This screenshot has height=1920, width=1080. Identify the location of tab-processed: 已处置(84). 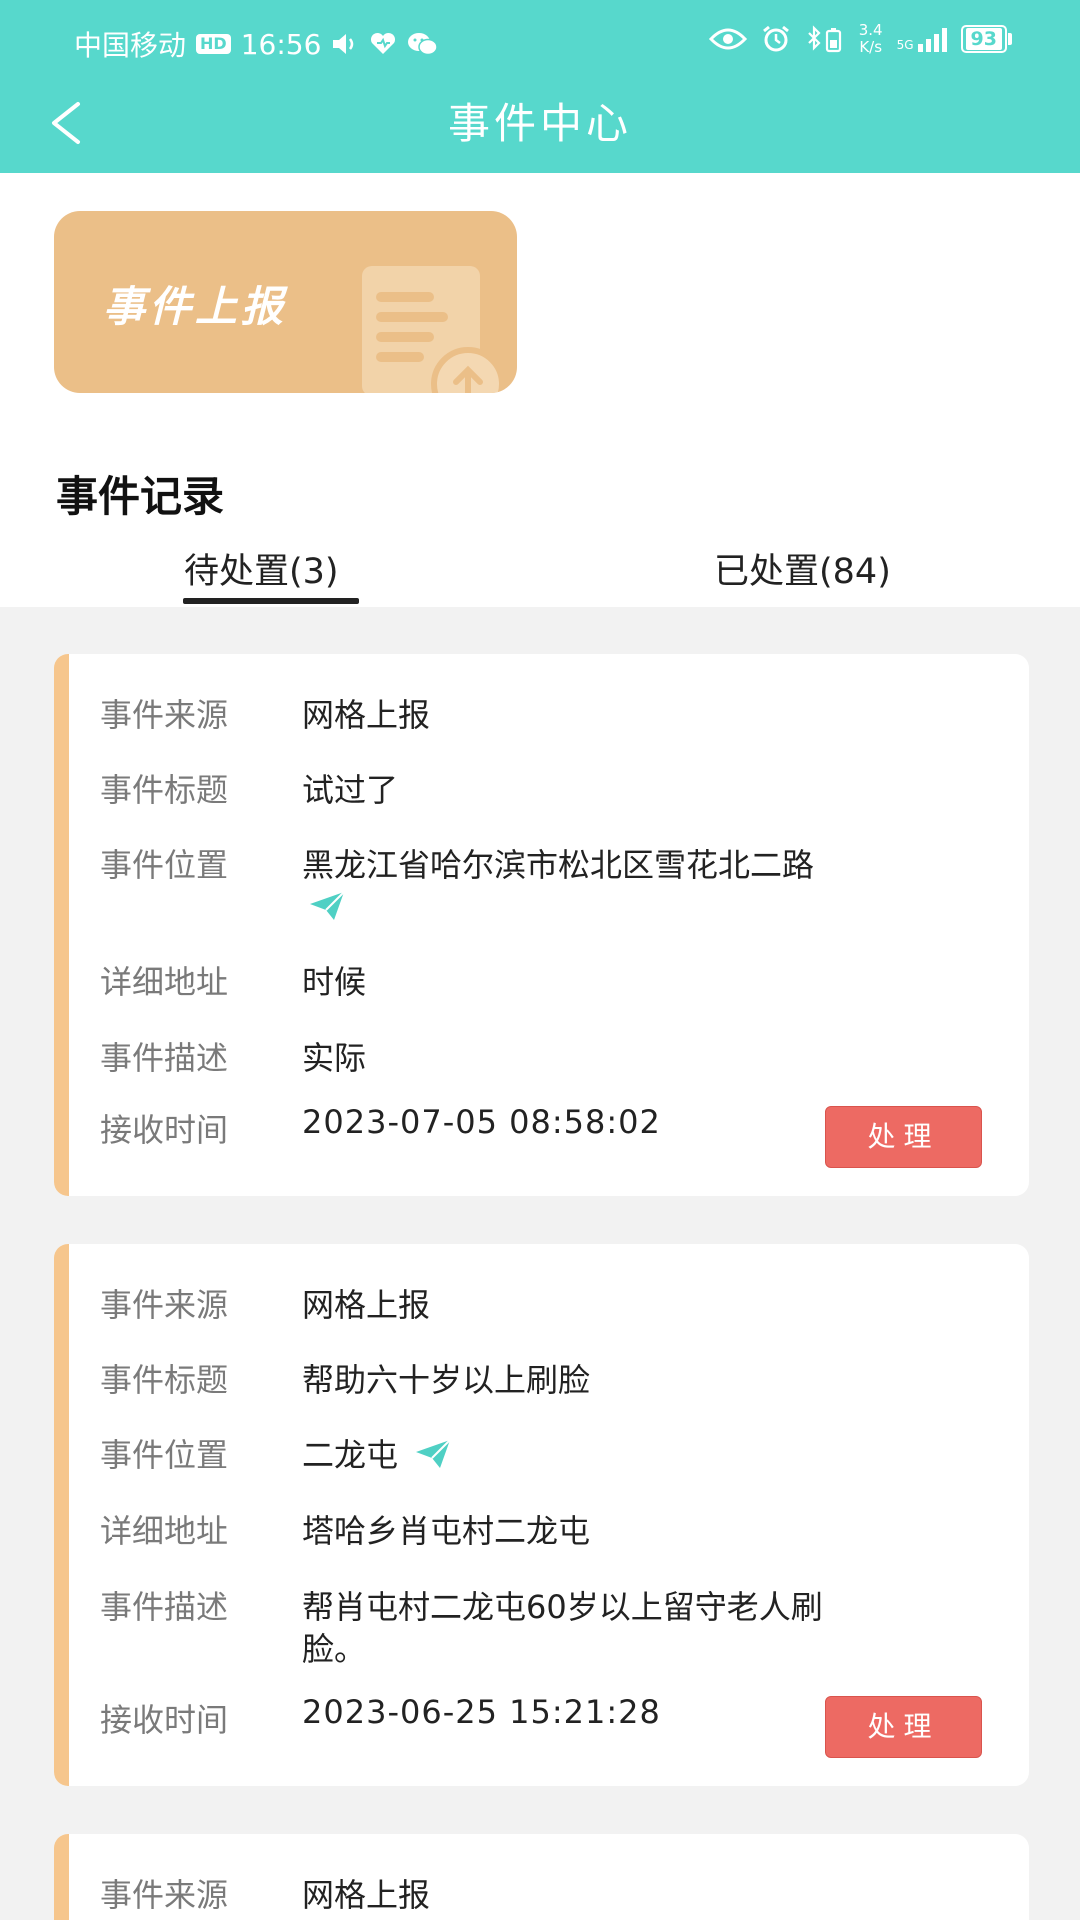
(802, 568).